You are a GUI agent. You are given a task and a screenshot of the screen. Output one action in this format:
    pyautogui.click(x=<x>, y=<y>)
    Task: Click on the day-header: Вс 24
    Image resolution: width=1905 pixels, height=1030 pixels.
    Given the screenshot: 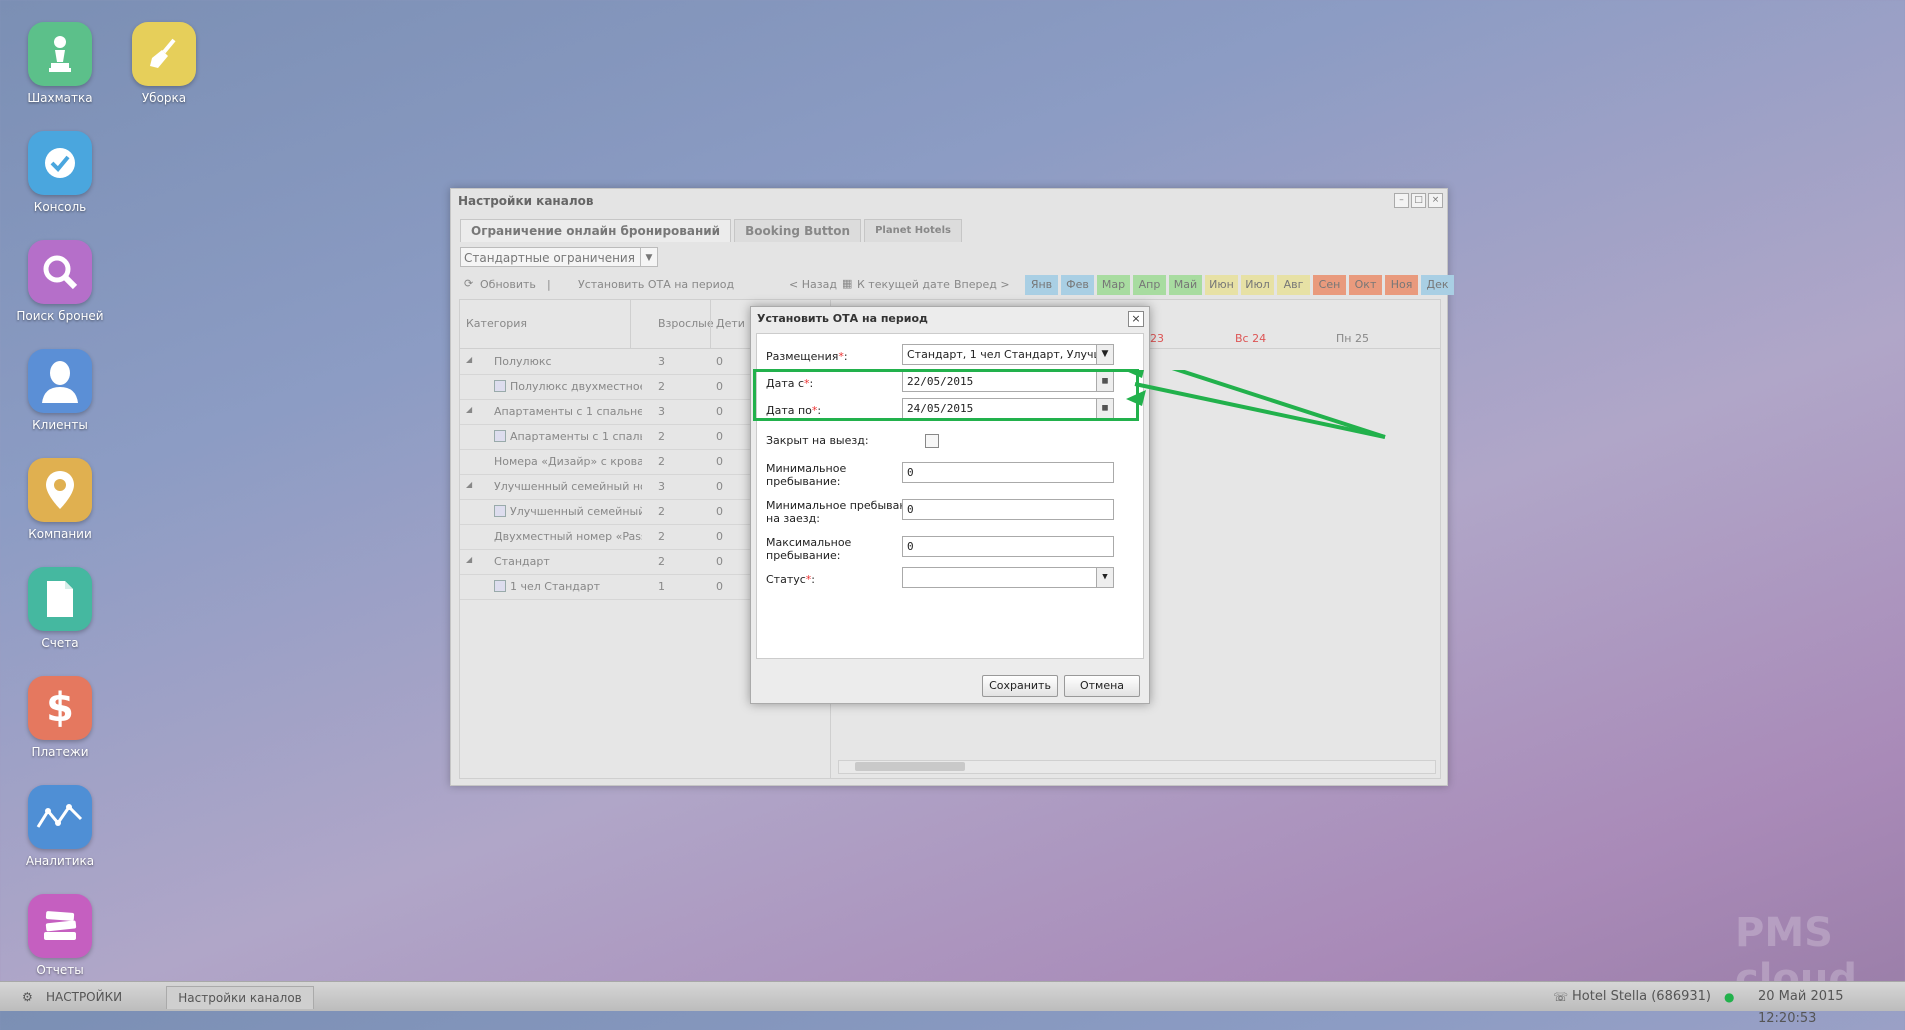 What is the action you would take?
    pyautogui.click(x=1251, y=338)
    